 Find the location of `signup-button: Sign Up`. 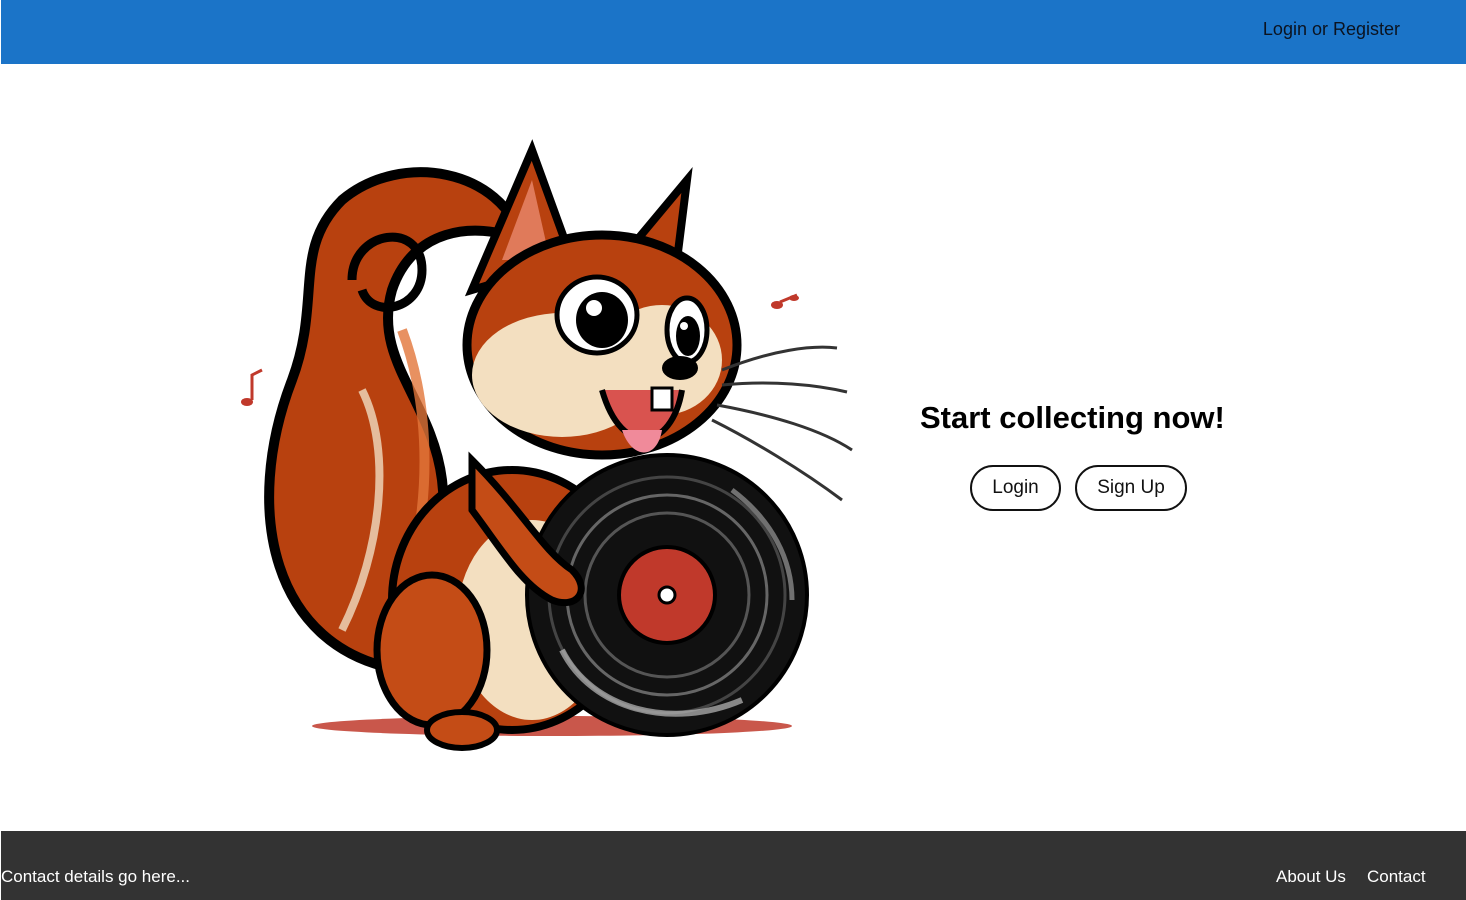

signup-button: Sign Up is located at coordinates (1131, 488).